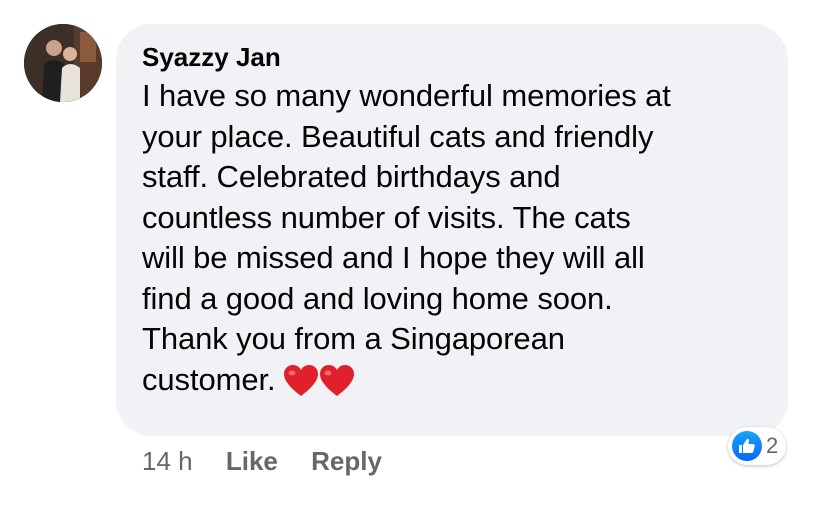 The image size is (827, 505). I want to click on heart-emojis, so click(319, 379).